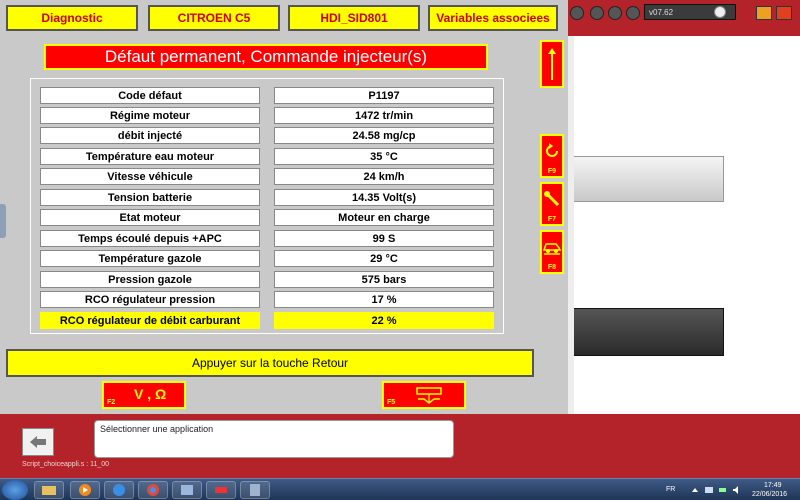 The height and width of the screenshot is (500, 800). I want to click on parameter-label: RCO régulateur de débit carburant, so click(150, 320).